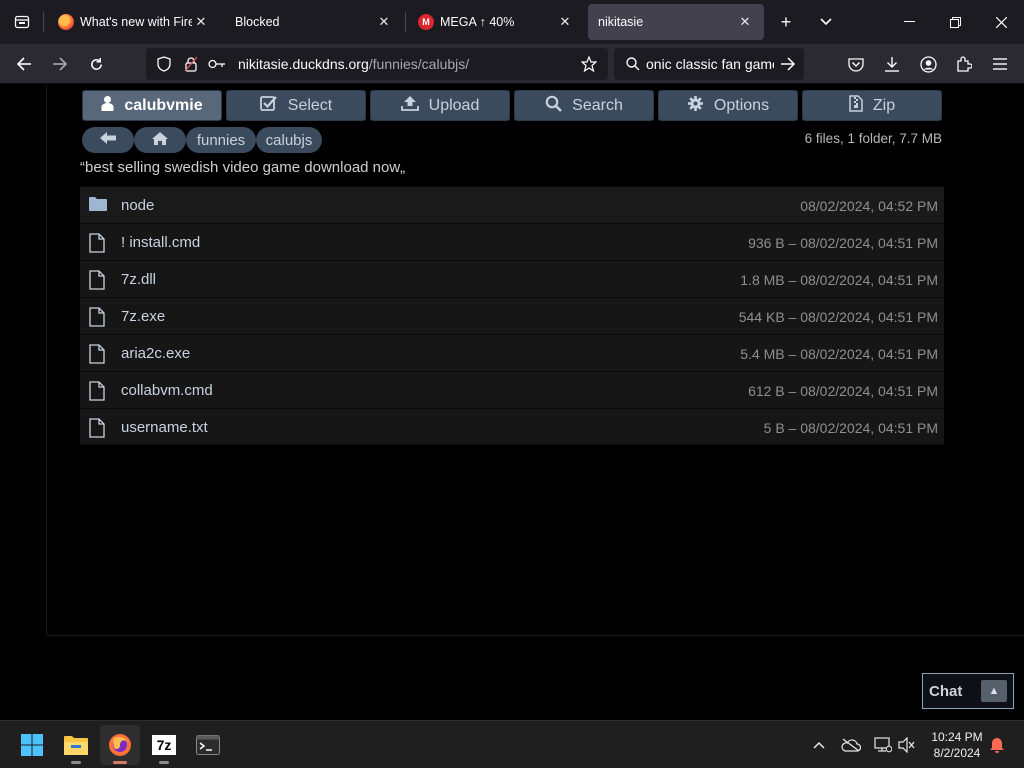 Image resolution: width=1024 pixels, height=768 pixels. I want to click on breadcrumb-item-calubjs: calubjs, so click(289, 140).